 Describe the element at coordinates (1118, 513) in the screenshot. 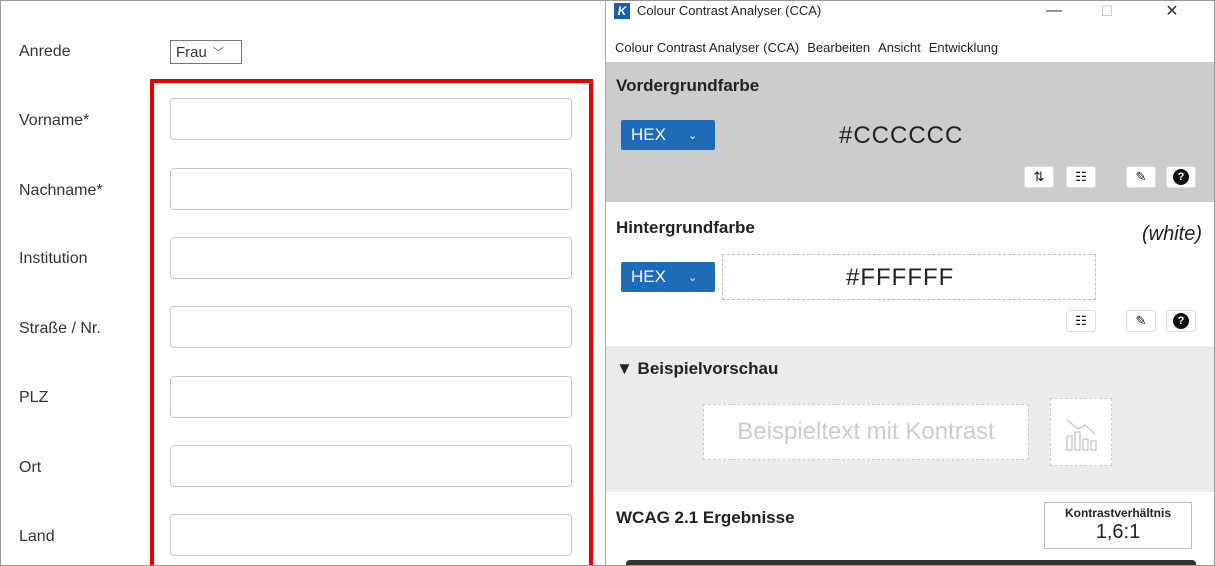

I see `contrast-ratio-label: Kontrastverhältnis` at that location.